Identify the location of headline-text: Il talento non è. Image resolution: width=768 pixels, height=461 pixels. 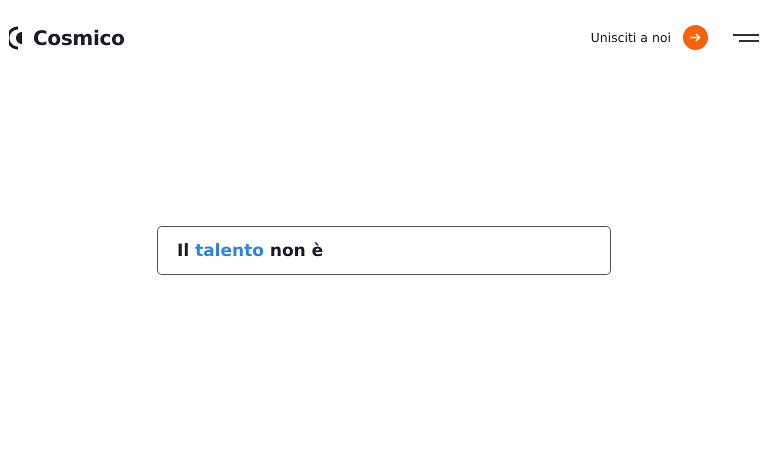
(250, 250).